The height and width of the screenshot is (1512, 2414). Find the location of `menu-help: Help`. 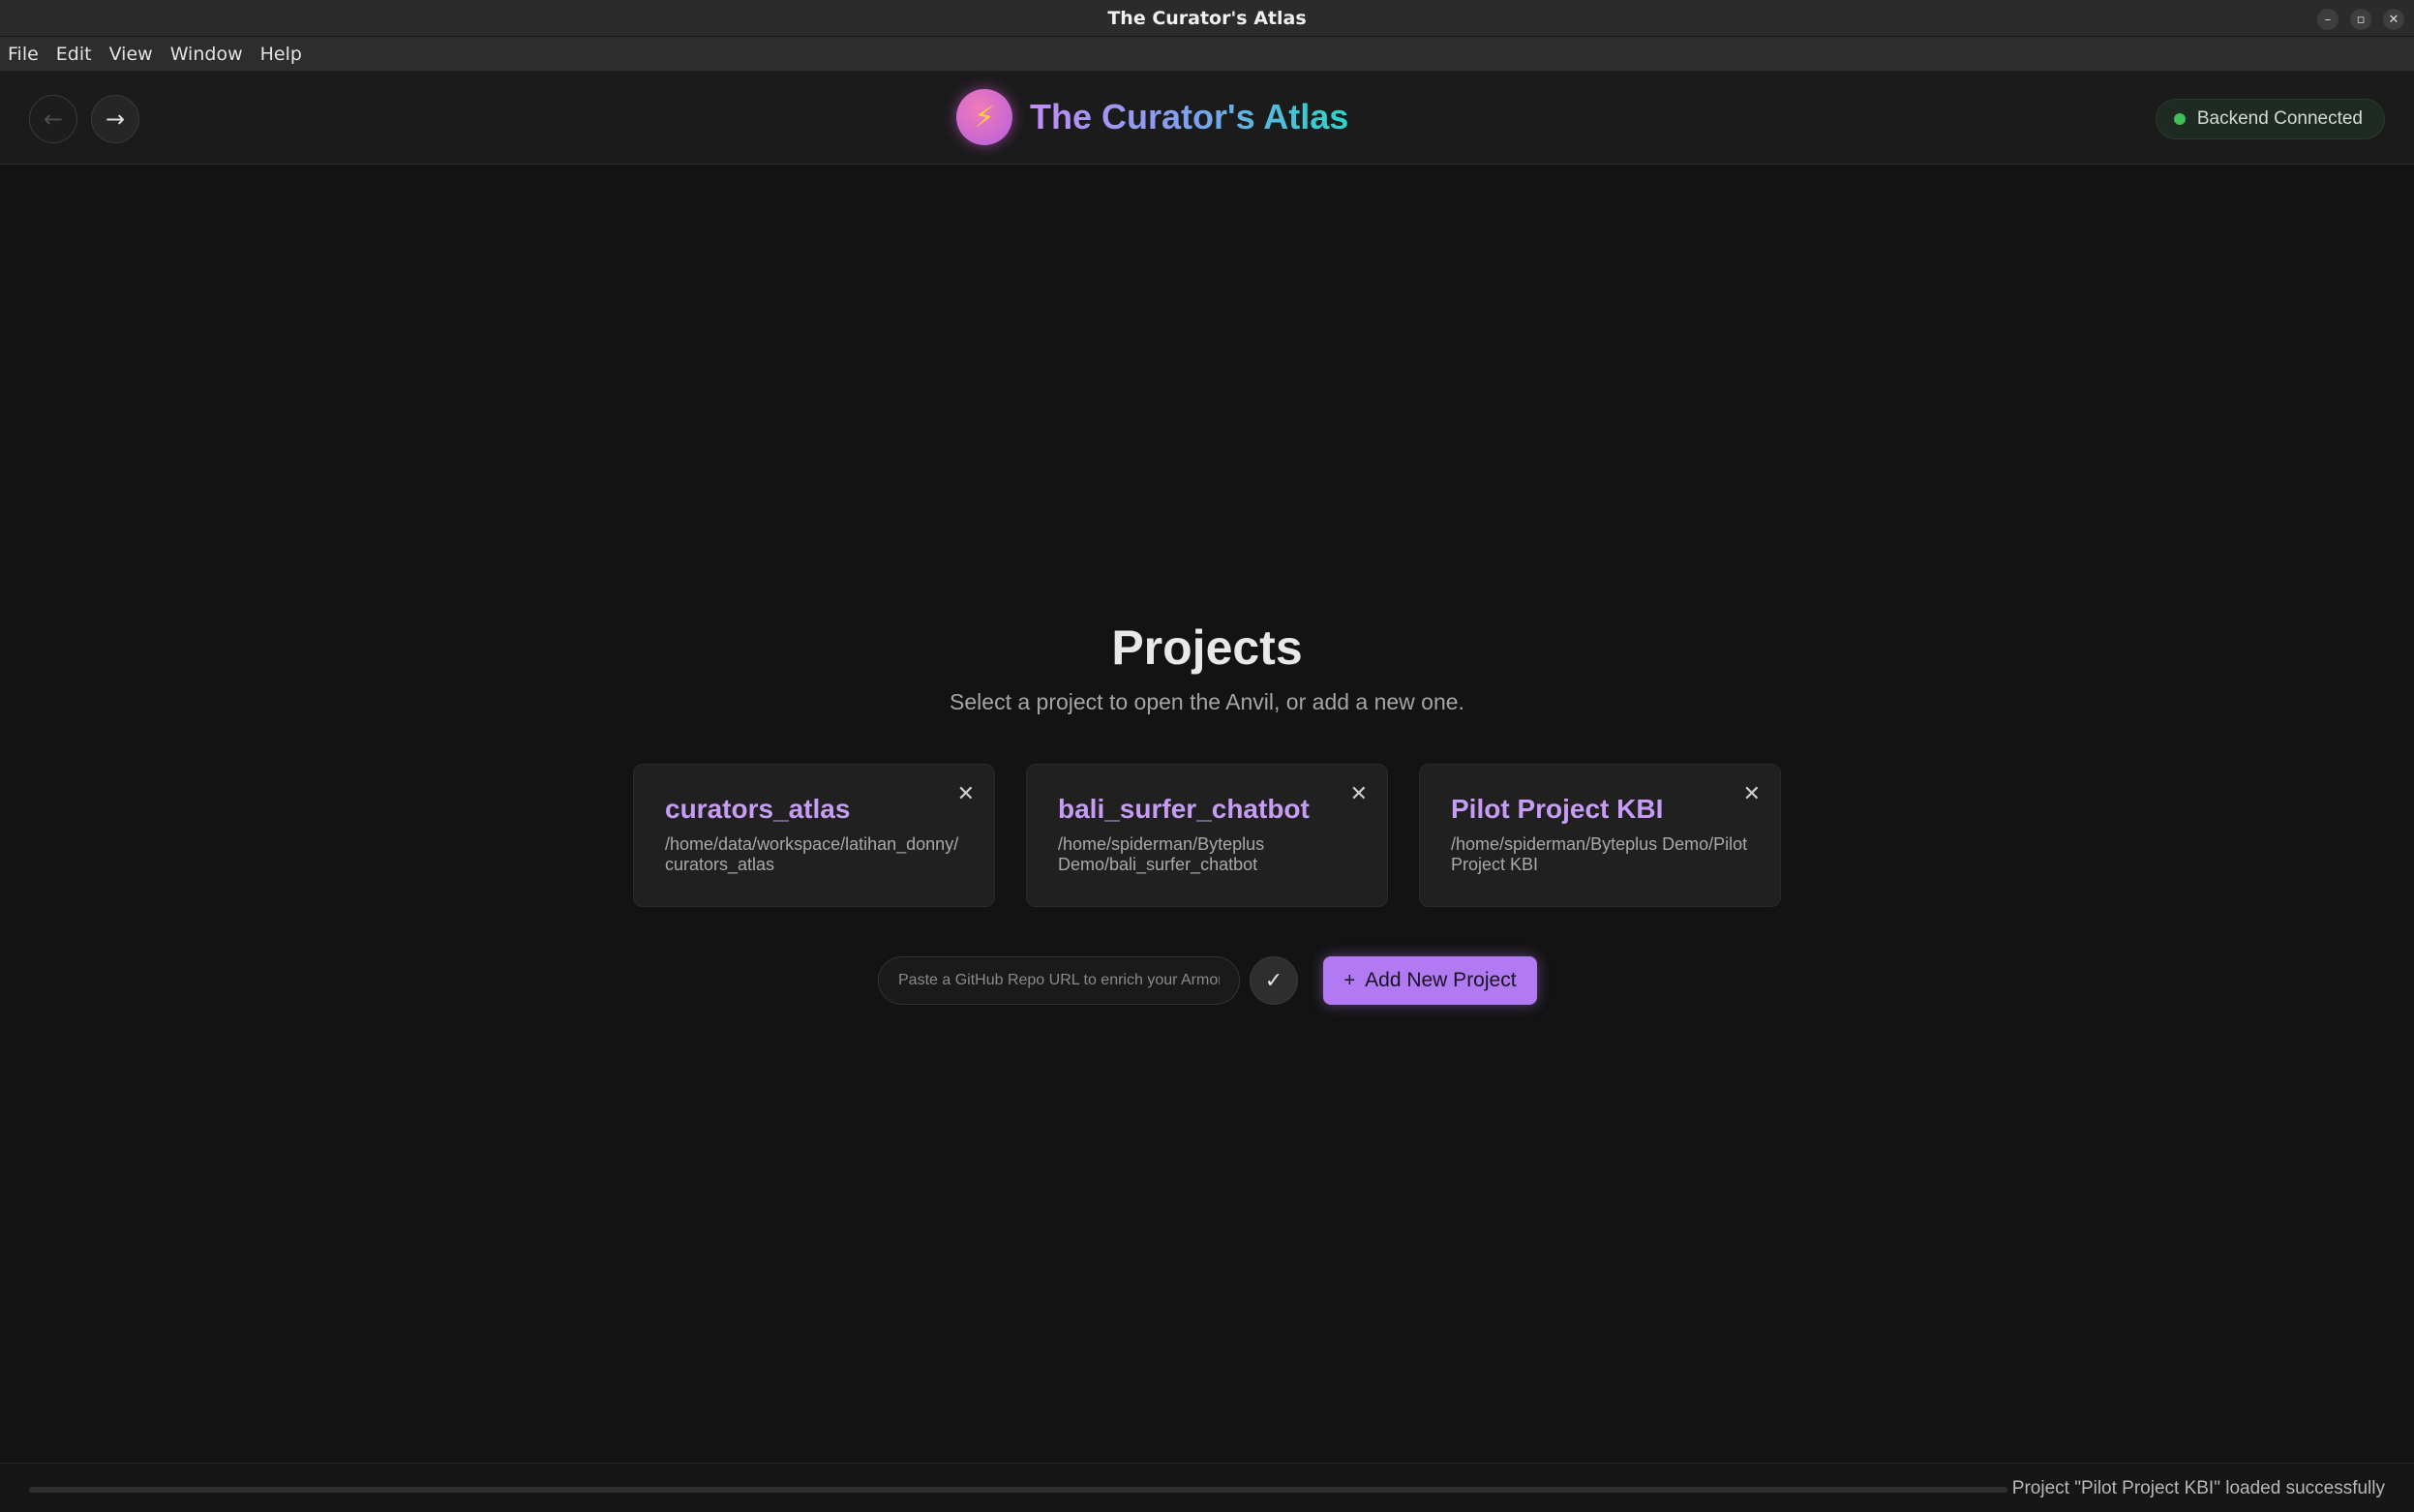

menu-help: Help is located at coordinates (281, 54).